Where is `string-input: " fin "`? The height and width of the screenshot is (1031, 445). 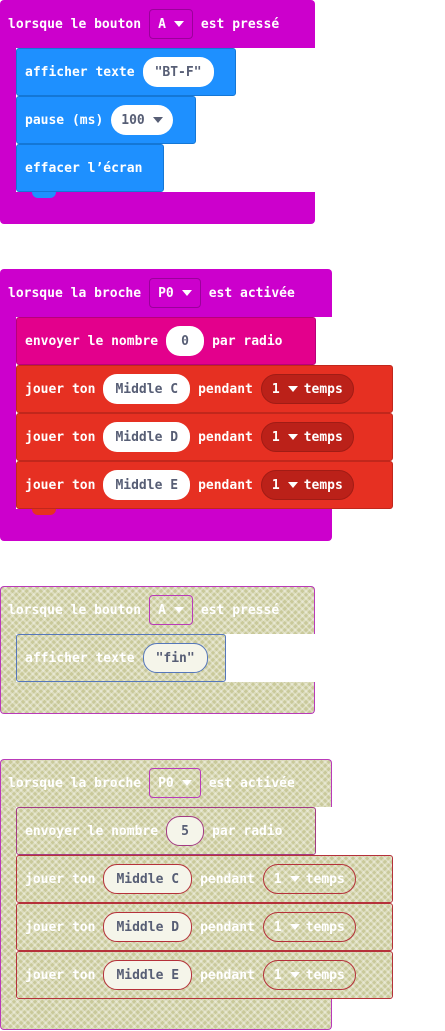
string-input: " fin " is located at coordinates (175, 658).